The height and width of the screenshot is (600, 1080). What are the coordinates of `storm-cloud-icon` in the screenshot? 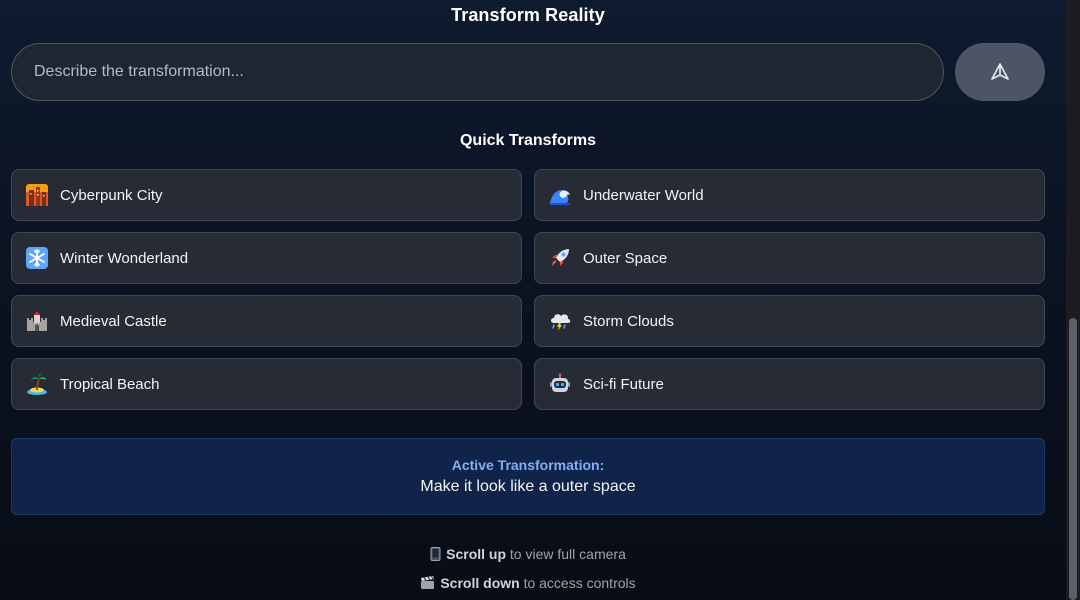 It's located at (560, 321).